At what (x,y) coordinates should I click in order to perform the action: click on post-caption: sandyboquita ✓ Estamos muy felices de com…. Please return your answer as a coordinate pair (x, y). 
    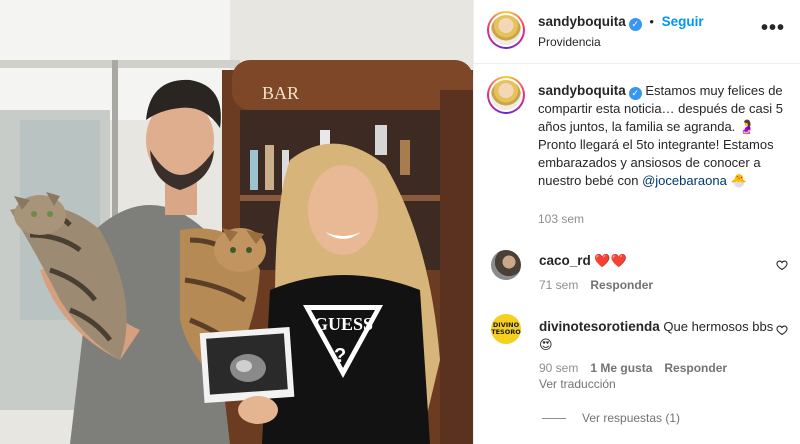
    Looking at the image, I should click on (663, 136).